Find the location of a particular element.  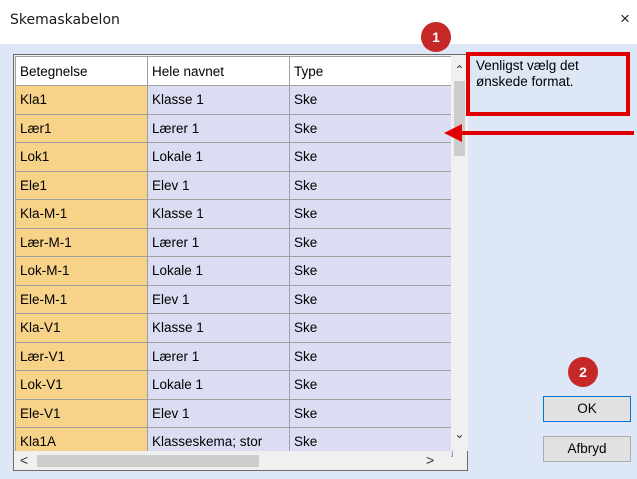

column-header-type: Type is located at coordinates (371, 71).